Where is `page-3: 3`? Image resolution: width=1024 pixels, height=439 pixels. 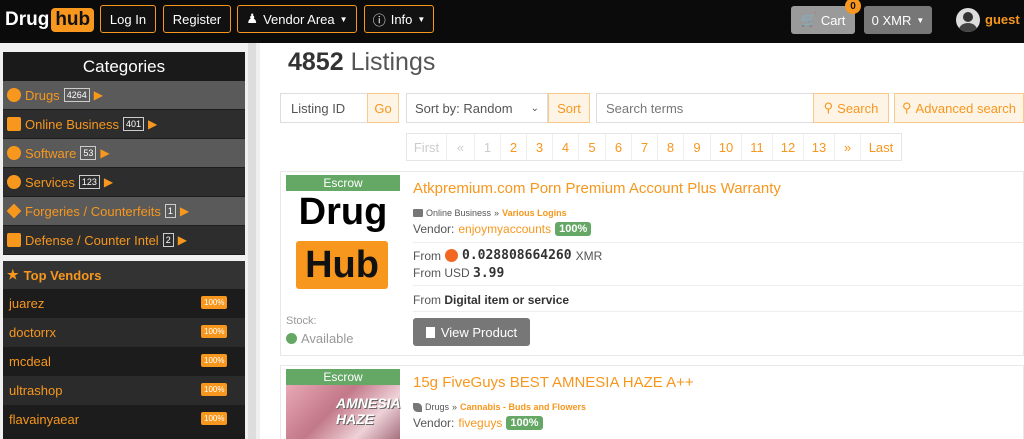
page-3: 3 is located at coordinates (540, 147).